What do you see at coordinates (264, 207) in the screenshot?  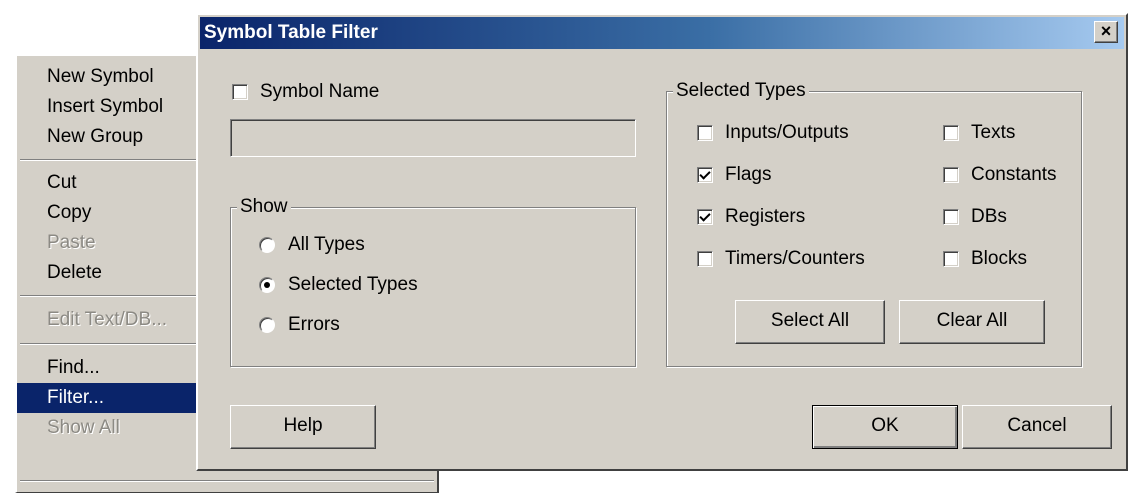 I see `show-legend: Show` at bounding box center [264, 207].